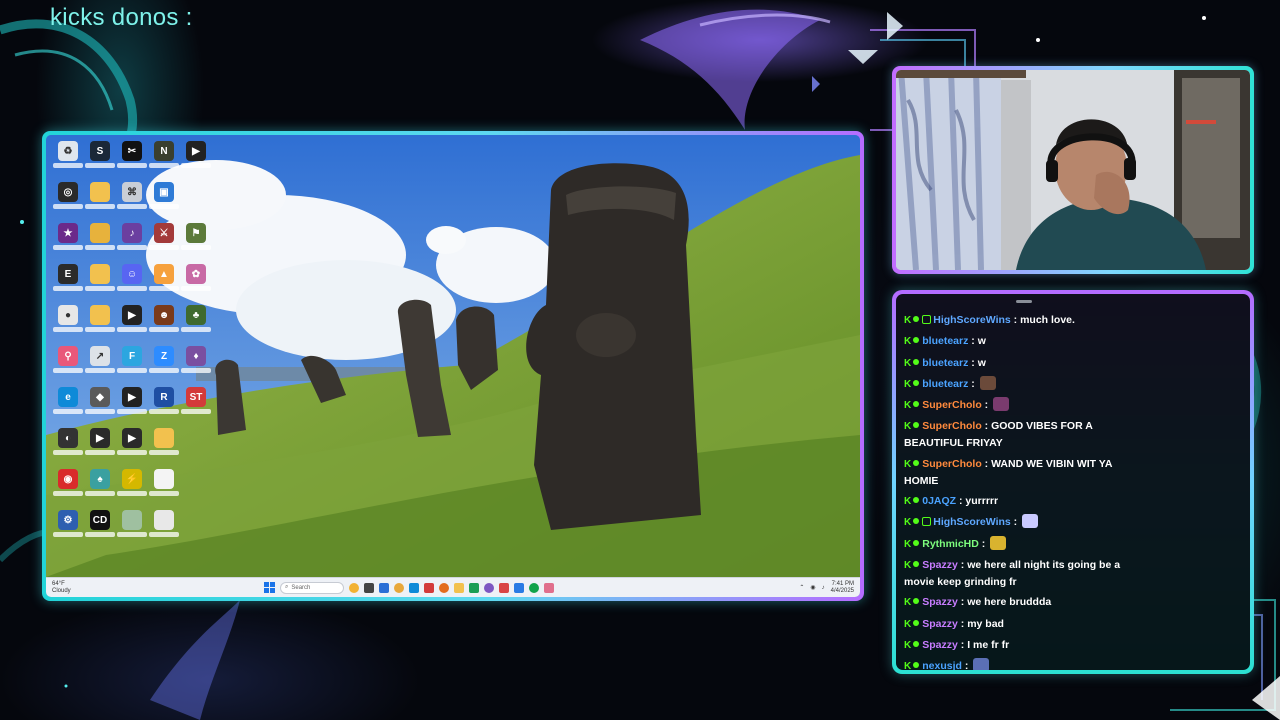 The height and width of the screenshot is (720, 1280). Describe the element at coordinates (68, 489) in the screenshot. I see `desktop-shortcut: ◉` at that location.